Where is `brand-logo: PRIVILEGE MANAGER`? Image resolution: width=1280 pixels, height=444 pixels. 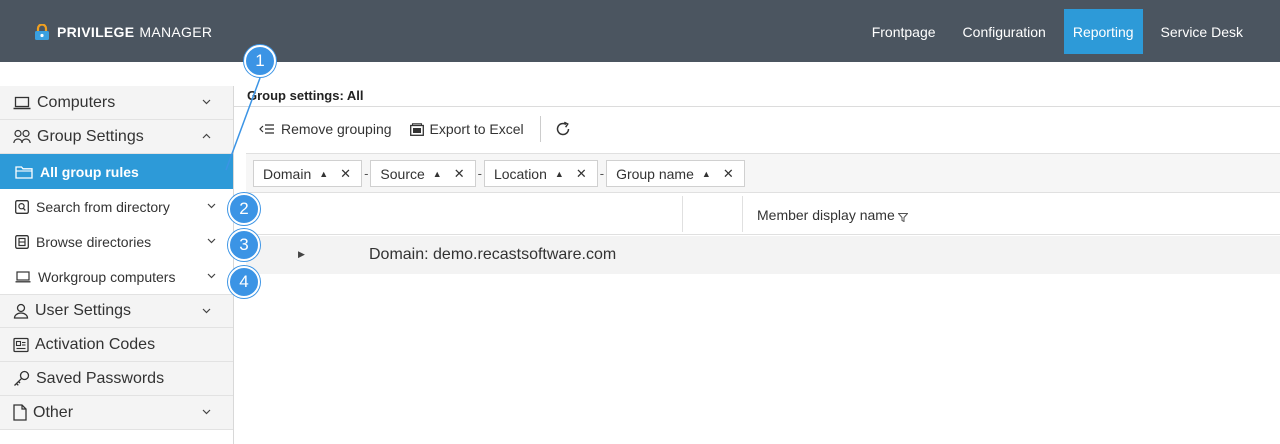 brand-logo: PRIVILEGE MANAGER is located at coordinates (123, 32).